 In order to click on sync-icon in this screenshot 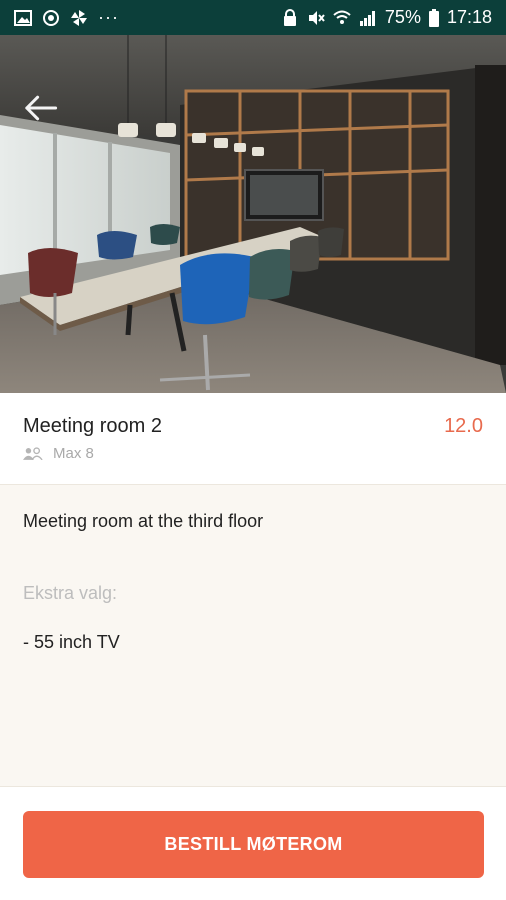, I will do `click(51, 17)`.